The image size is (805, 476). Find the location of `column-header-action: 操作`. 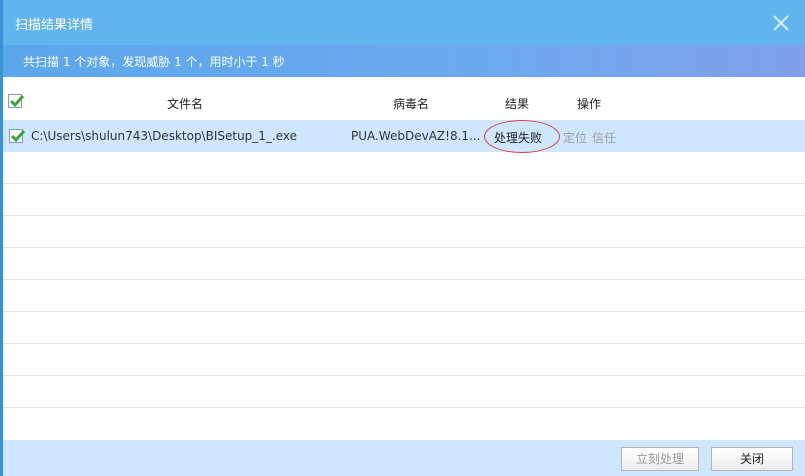

column-header-action: 操作 is located at coordinates (589, 103).